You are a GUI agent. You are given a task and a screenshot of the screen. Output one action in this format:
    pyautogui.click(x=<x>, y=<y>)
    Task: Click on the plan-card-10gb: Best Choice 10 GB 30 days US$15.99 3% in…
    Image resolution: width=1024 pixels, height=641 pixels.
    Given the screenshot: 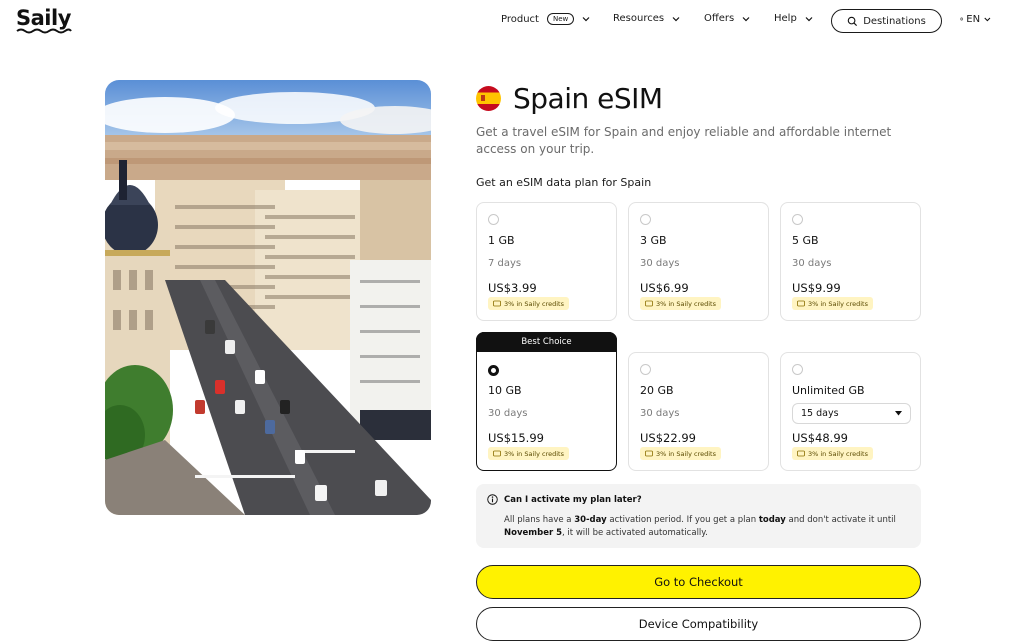 What is the action you would take?
    pyautogui.click(x=546, y=401)
    